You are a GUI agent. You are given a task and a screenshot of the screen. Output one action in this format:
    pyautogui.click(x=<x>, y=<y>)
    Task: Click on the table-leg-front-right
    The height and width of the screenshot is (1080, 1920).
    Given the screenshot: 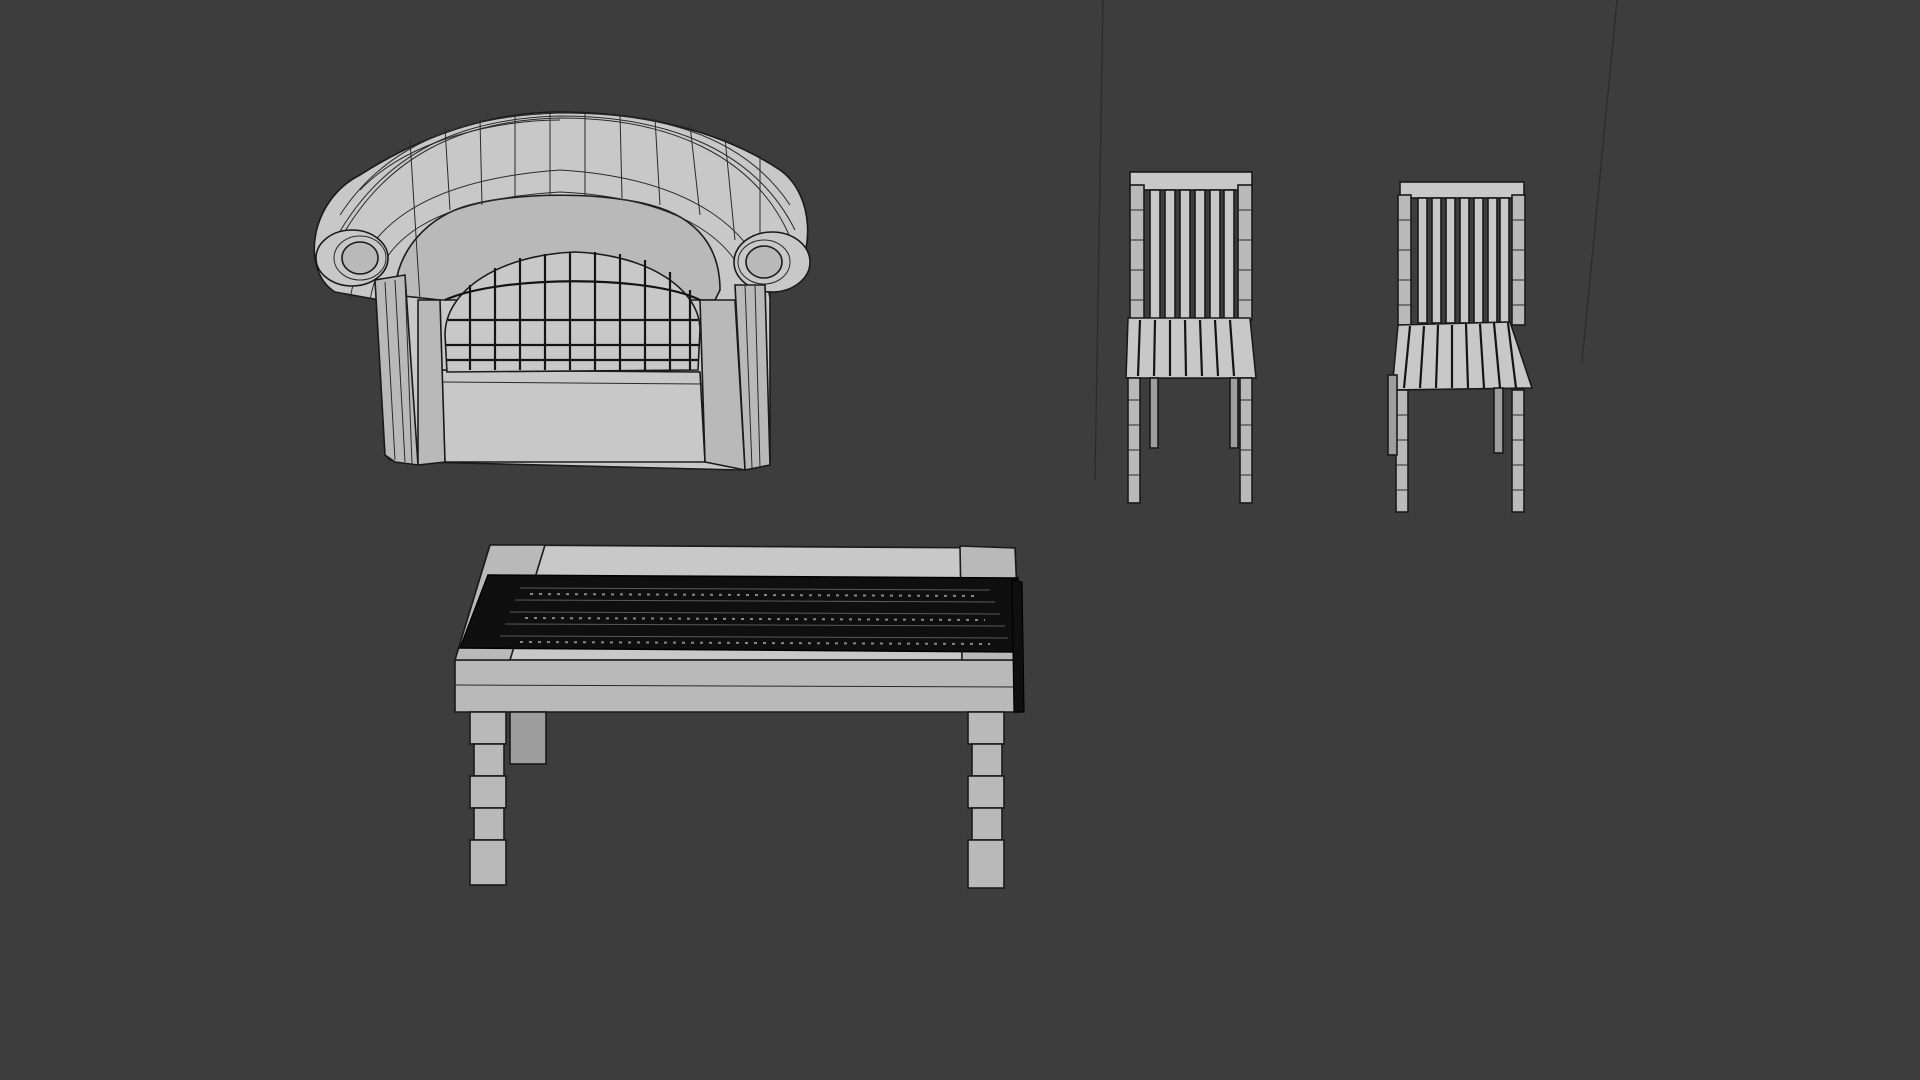 What is the action you would take?
    pyautogui.click(x=986, y=800)
    